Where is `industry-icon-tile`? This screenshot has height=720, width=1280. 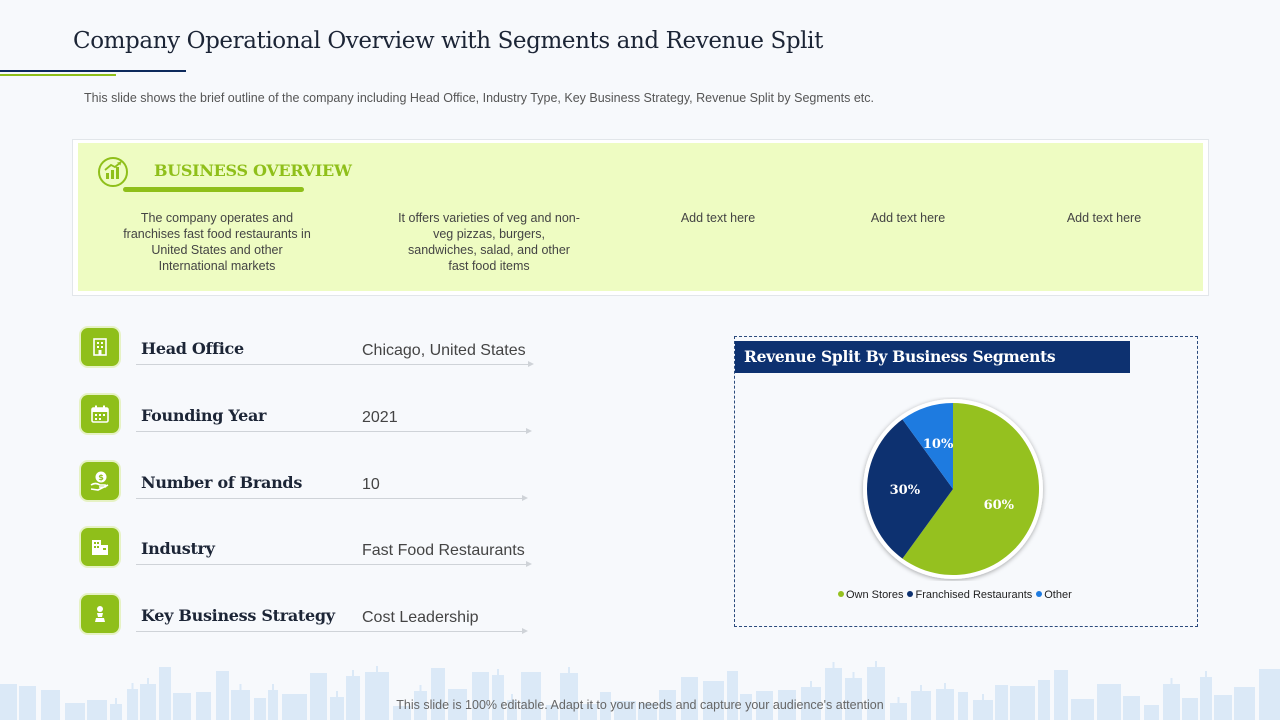
industry-icon-tile is located at coordinates (100, 547).